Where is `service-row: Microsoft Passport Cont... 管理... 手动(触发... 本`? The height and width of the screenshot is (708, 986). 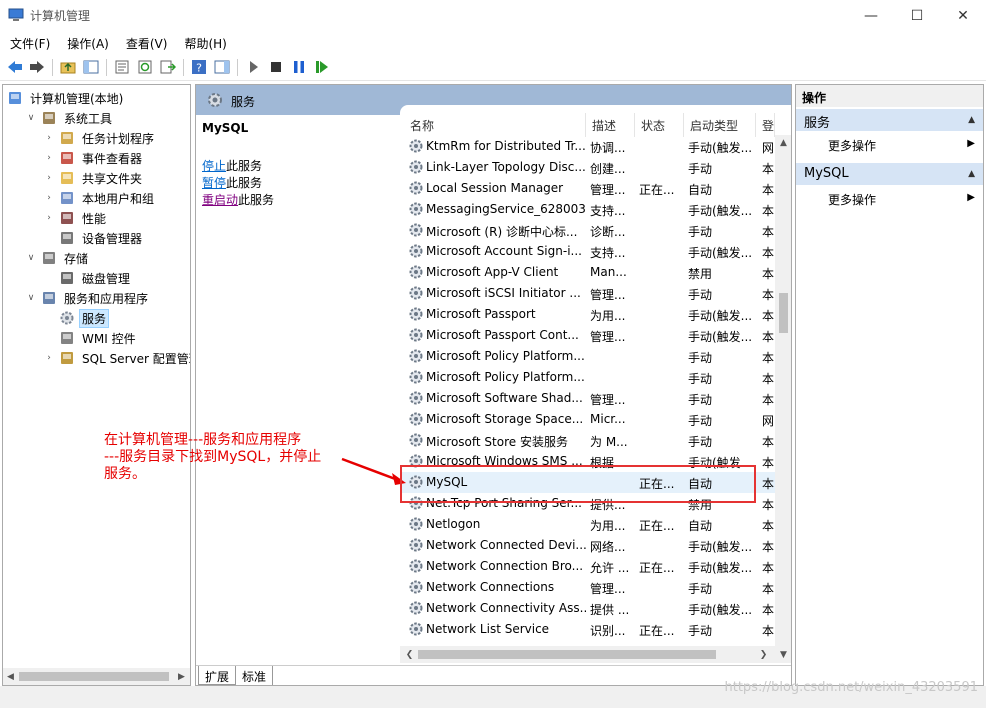 service-row: Microsoft Passport Cont... 管理... 手动(触发... 本 is located at coordinates (587, 335).